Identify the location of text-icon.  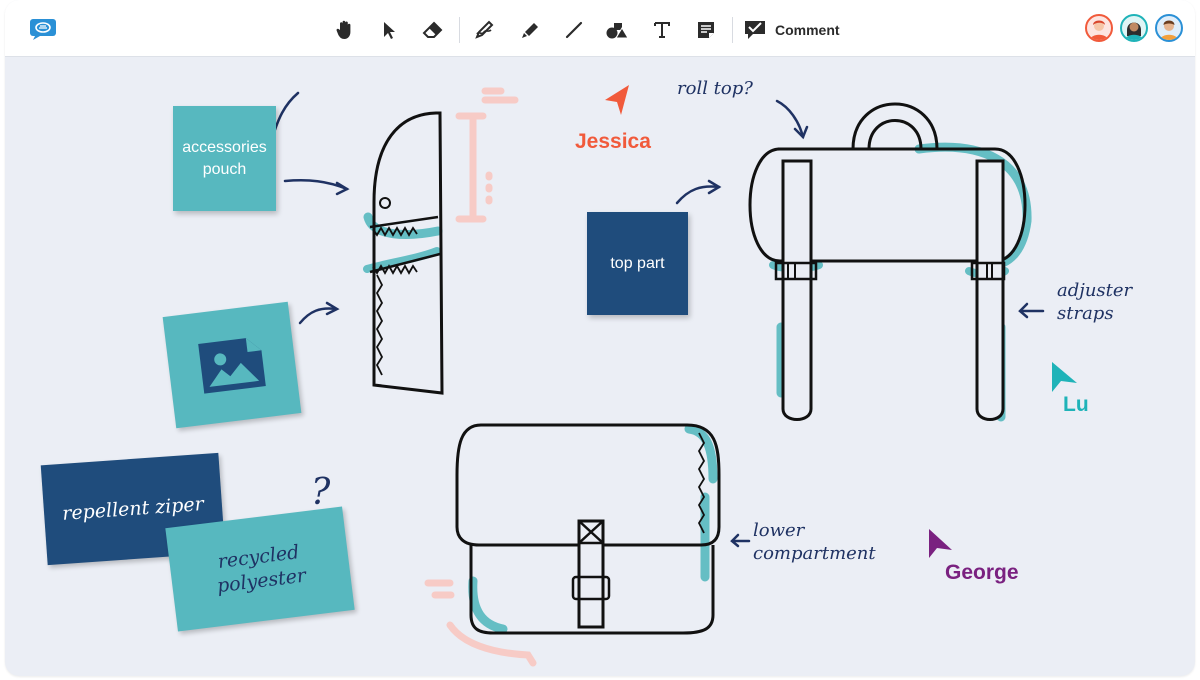
(662, 30).